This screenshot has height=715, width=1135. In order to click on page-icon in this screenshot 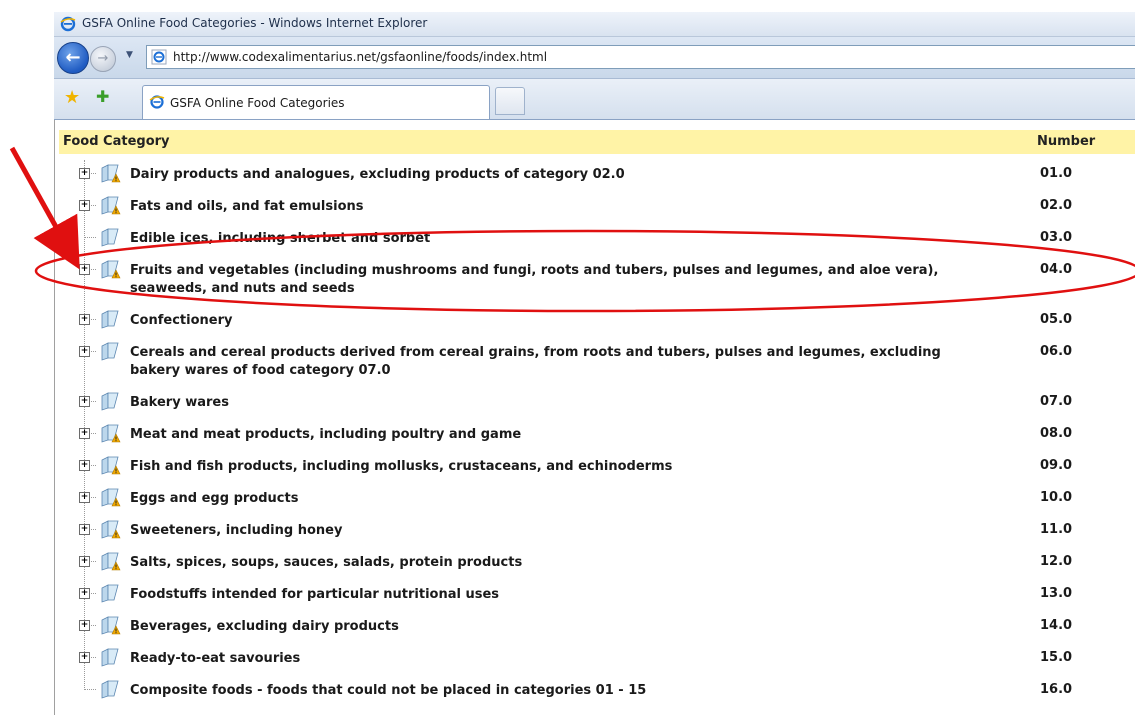, I will do `click(159, 57)`.